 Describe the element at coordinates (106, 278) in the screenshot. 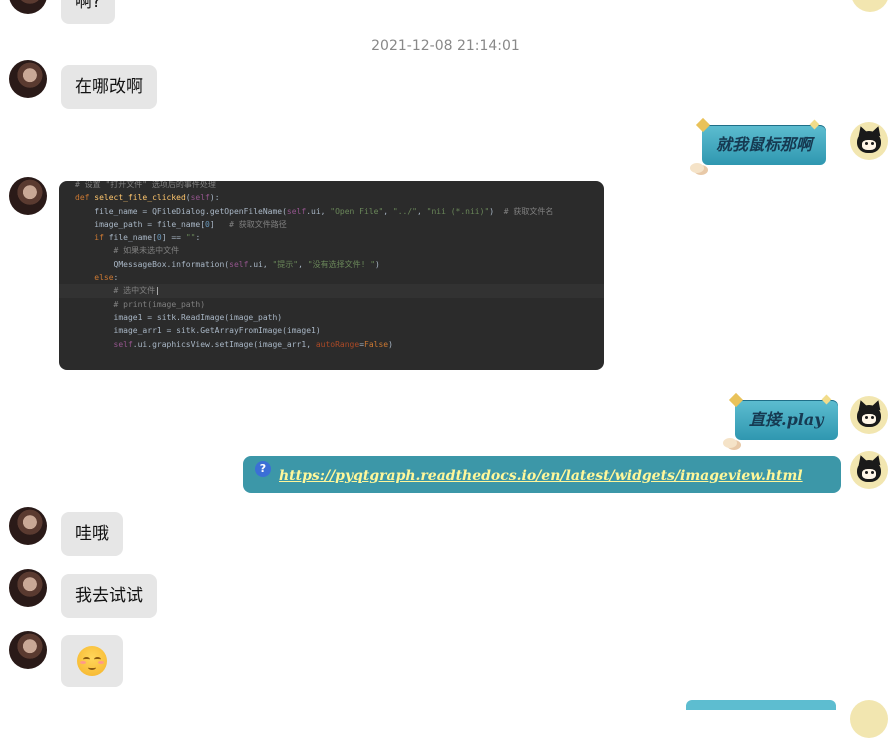

I see `code-line: else:` at that location.